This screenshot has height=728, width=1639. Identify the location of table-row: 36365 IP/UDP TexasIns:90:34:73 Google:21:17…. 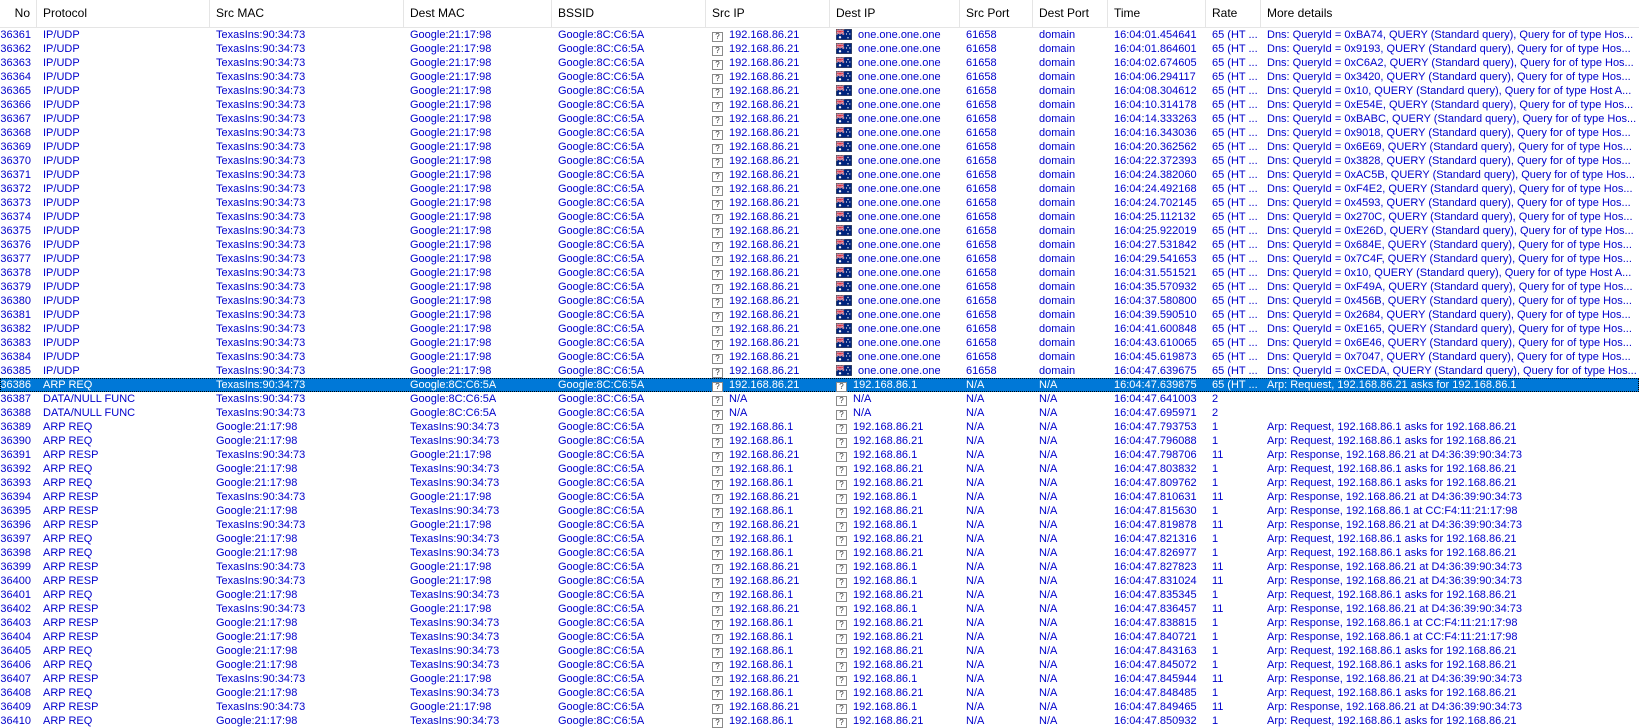
(819, 91).